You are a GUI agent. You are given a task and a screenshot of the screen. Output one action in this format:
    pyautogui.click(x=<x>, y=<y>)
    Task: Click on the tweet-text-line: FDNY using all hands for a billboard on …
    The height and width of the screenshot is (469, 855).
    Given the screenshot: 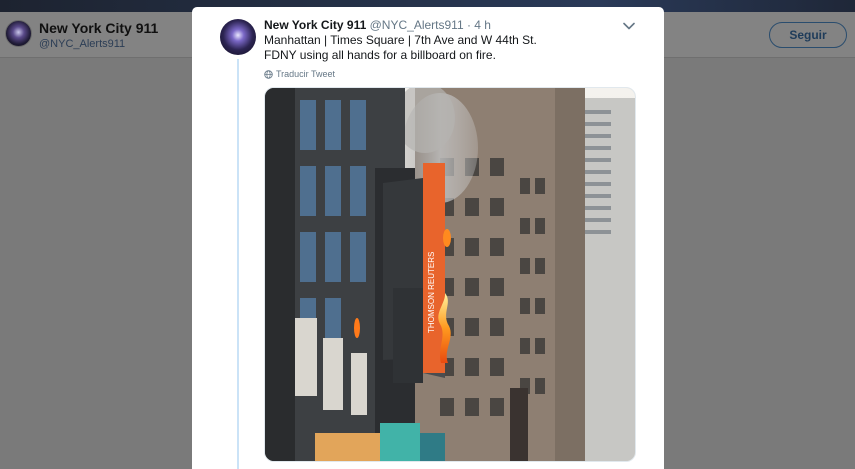 What is the action you would take?
    pyautogui.click(x=380, y=55)
    